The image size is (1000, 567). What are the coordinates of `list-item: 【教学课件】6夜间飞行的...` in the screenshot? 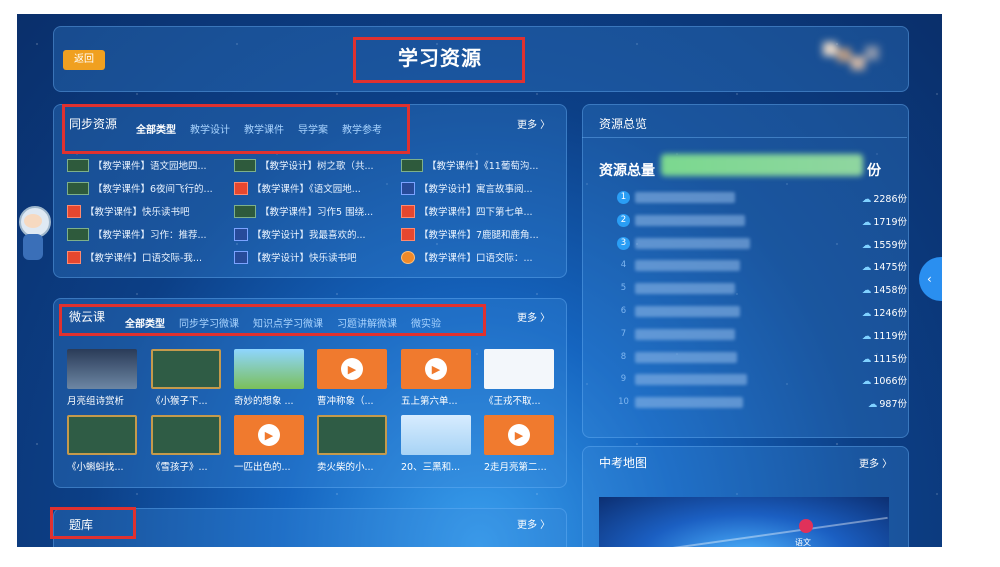 It's located at (140, 188).